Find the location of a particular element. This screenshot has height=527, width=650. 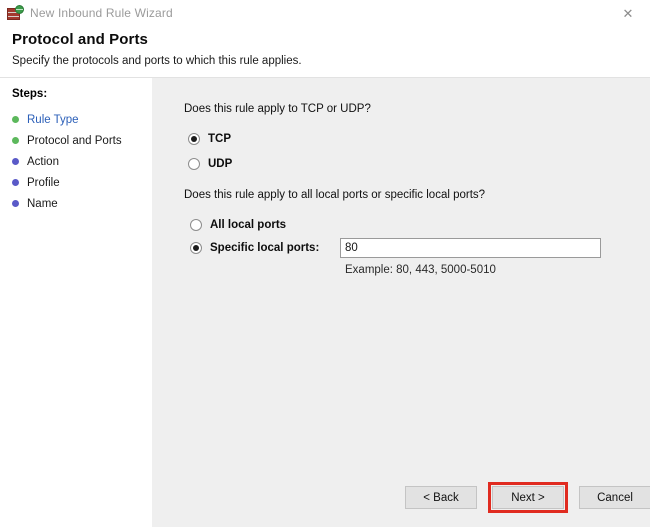

radio-indicator-specific-local-ports is located at coordinates (196, 248).